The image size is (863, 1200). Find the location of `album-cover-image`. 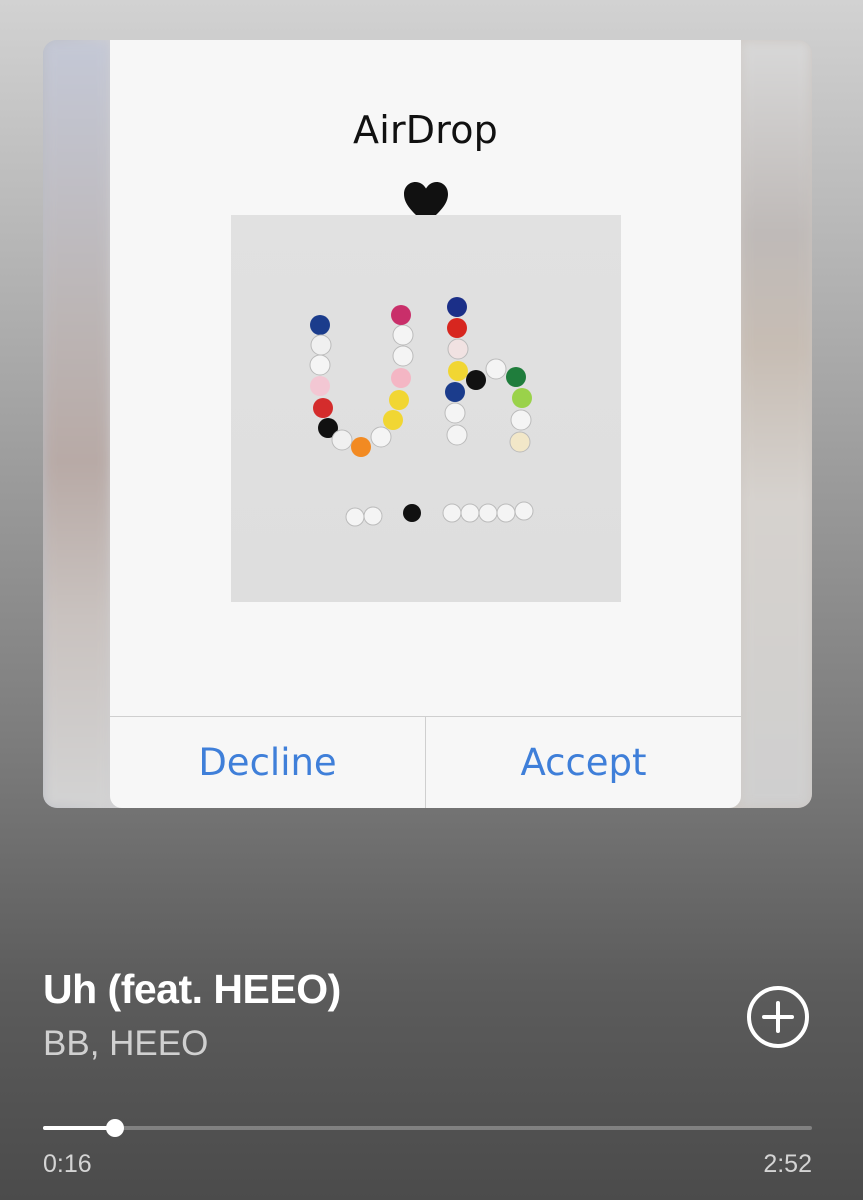

album-cover-image is located at coordinates (426, 408).